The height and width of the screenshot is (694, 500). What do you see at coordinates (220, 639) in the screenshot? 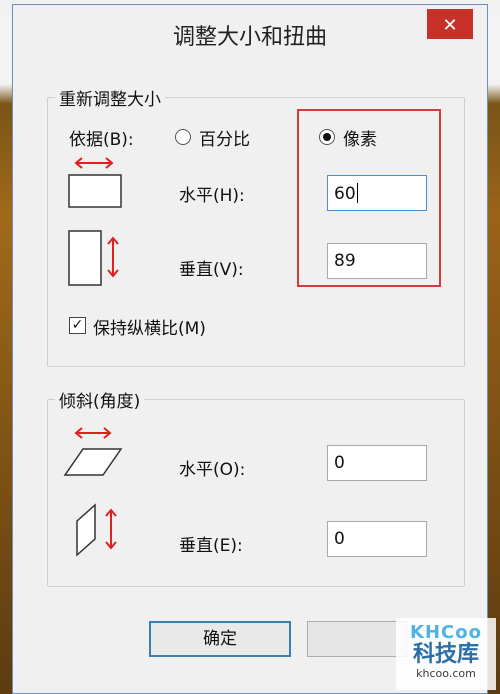
I see `ok-button: 确定` at bounding box center [220, 639].